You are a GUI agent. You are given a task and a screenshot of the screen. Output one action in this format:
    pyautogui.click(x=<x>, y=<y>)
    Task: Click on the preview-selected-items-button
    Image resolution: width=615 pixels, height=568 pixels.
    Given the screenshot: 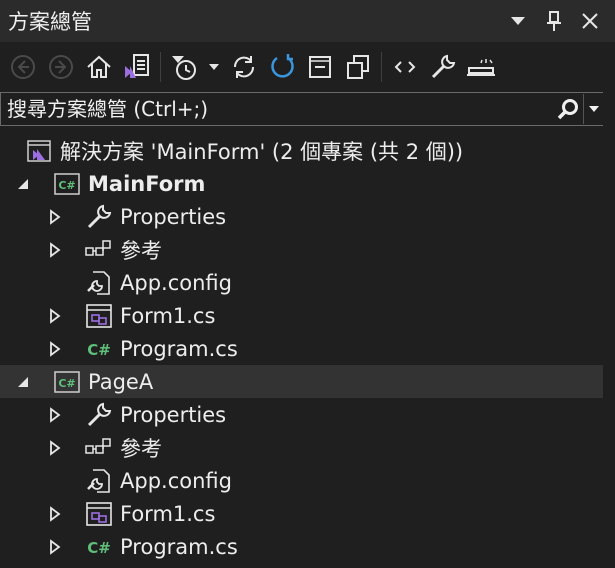 What is the action you would take?
    pyautogui.click(x=481, y=67)
    